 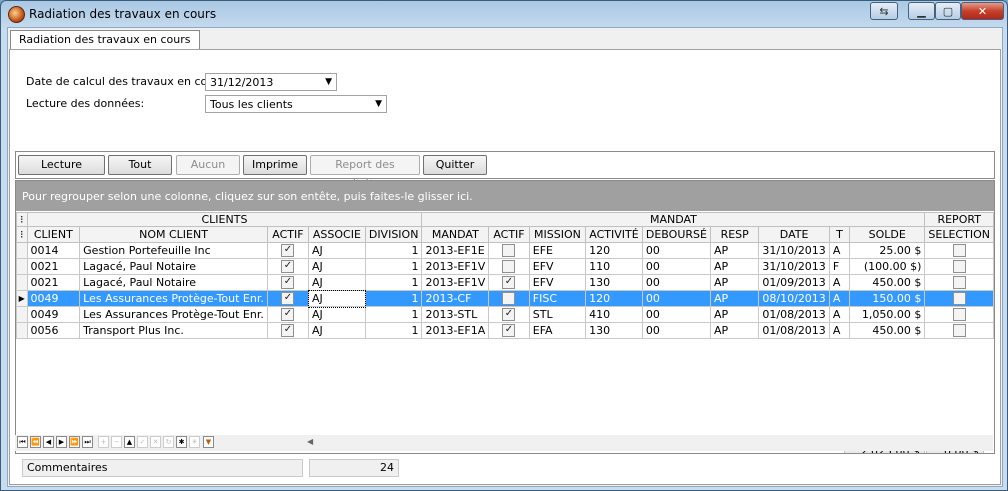 I want to click on prev-record-icon: ◀, so click(x=48, y=442).